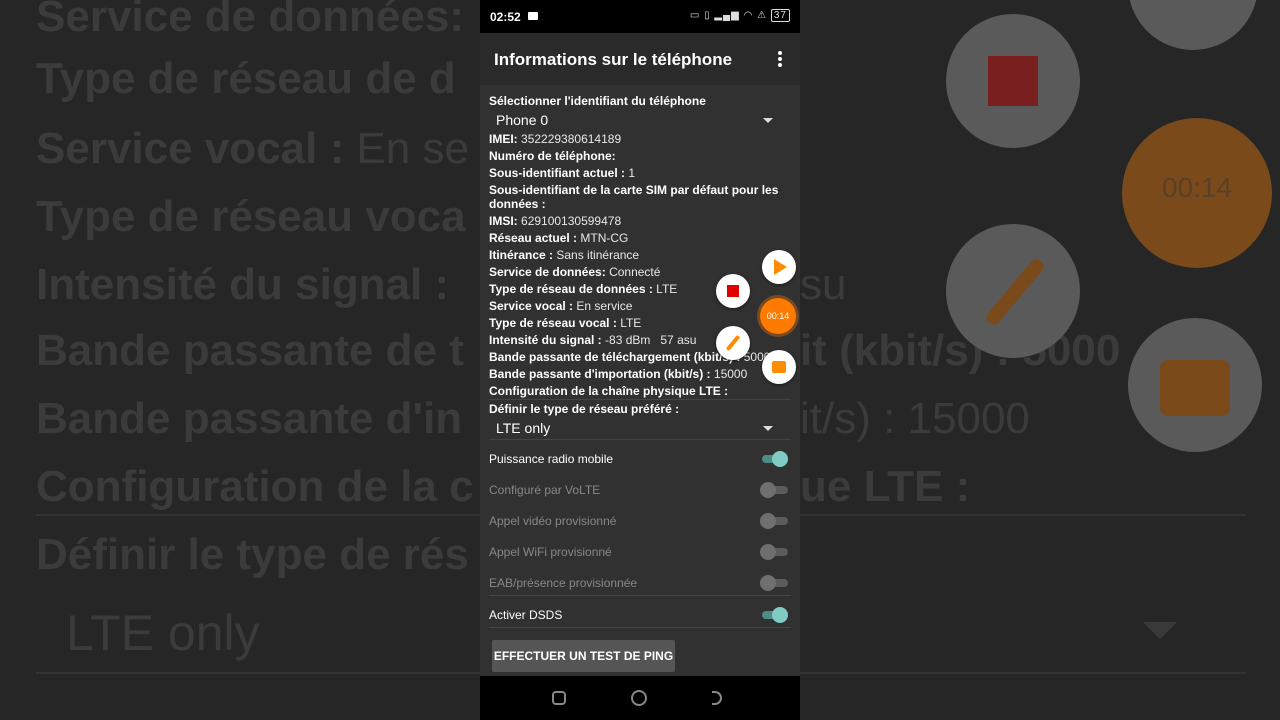 This screenshot has height=720, width=1280. Describe the element at coordinates (505, 17) in the screenshot. I see `status-time: 02:52` at that location.